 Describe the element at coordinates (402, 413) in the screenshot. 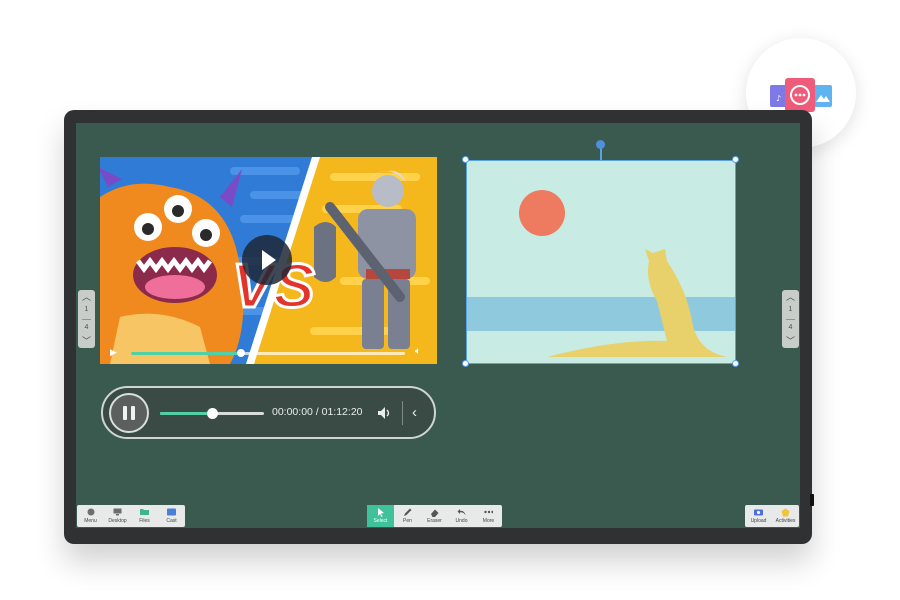

I see `control-divider` at that location.